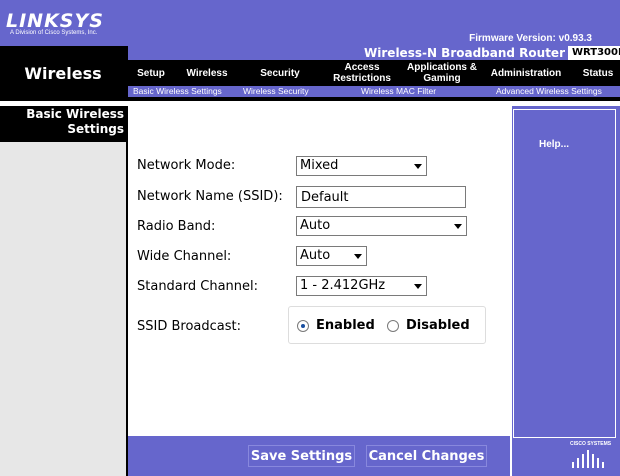 This screenshot has width=620, height=476. Describe the element at coordinates (362, 73) in the screenshot. I see `tab-access-restrictions: Access Restrictions` at that location.